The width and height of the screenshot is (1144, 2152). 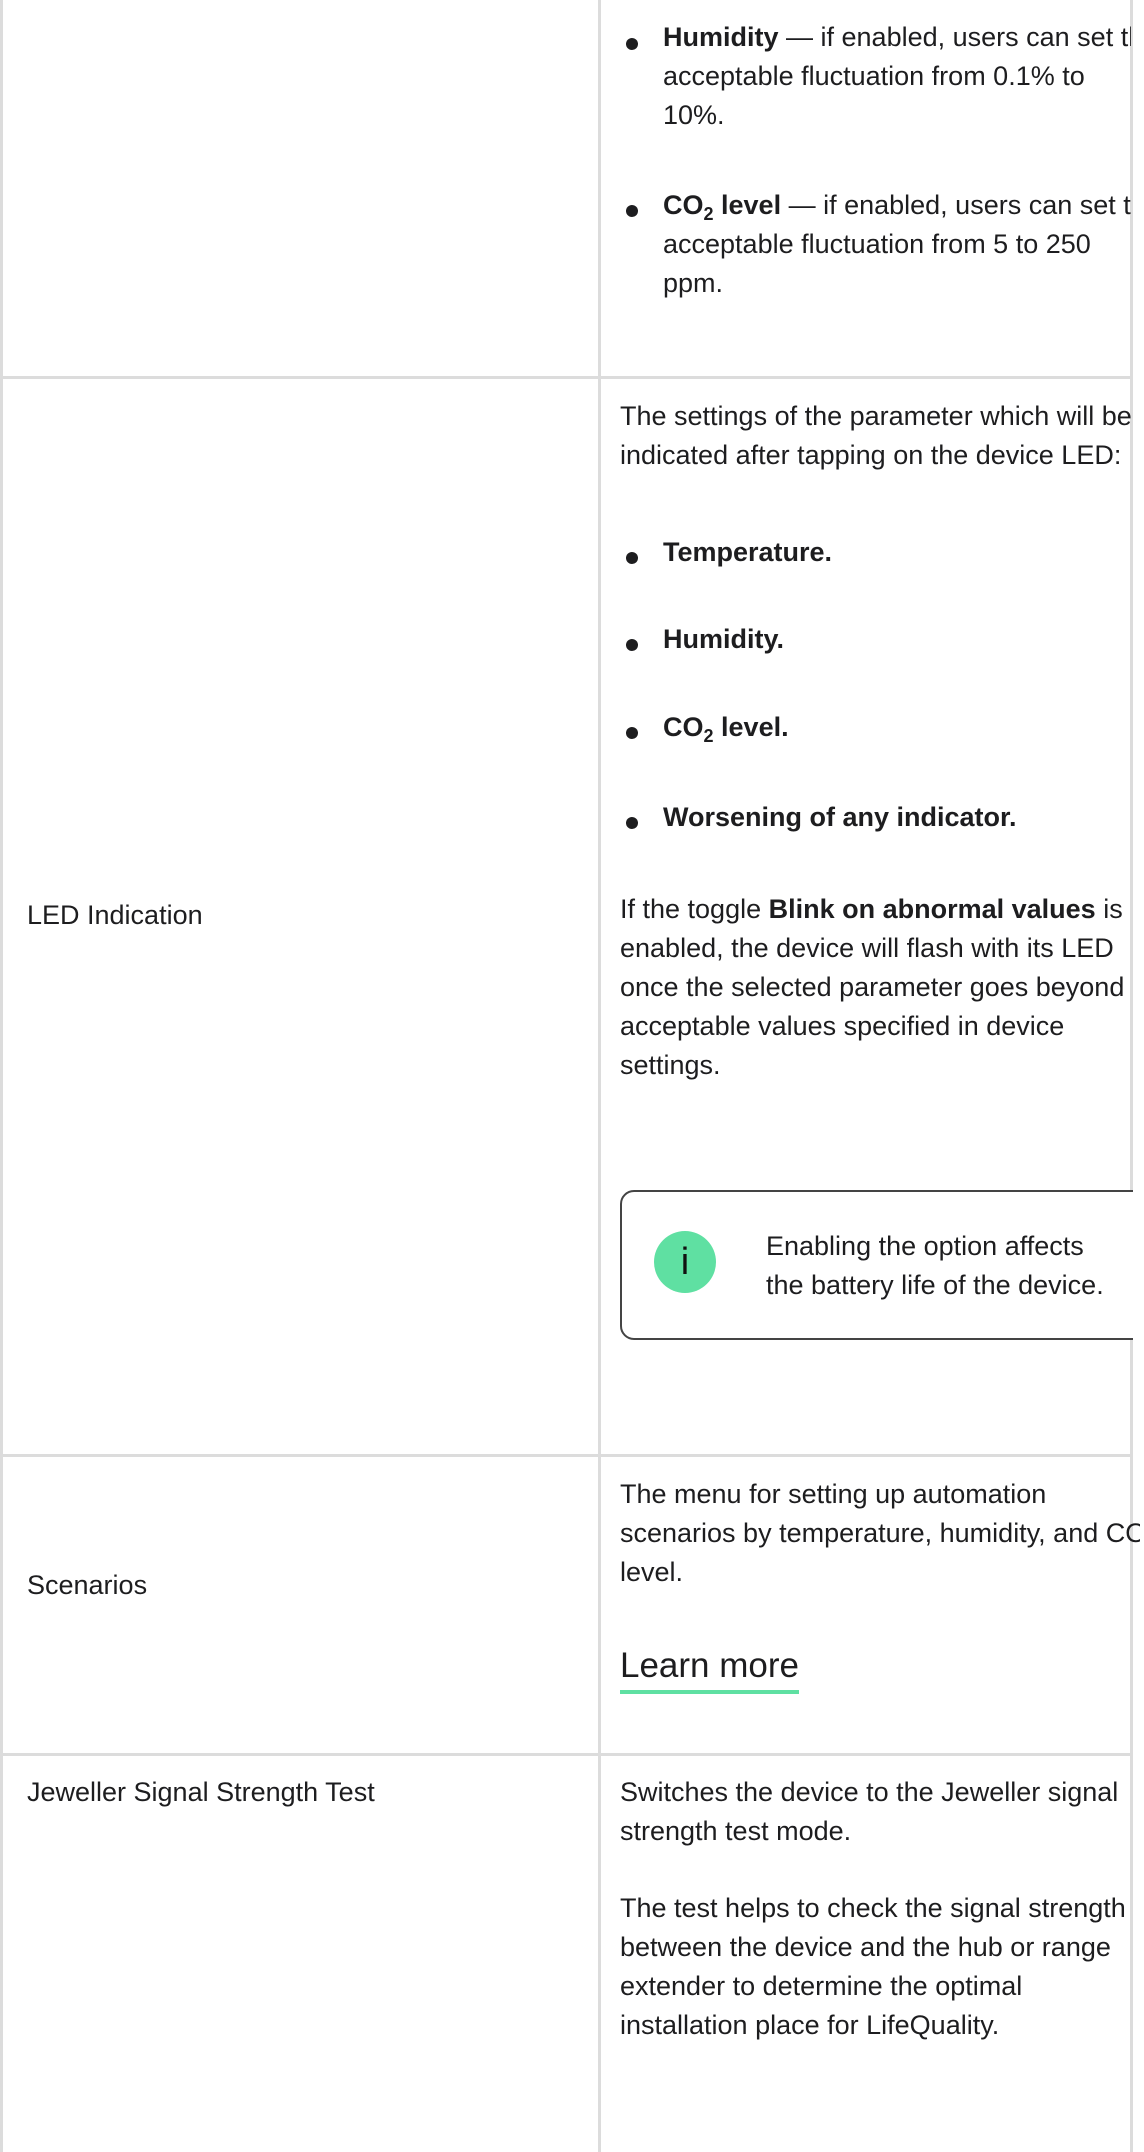 What do you see at coordinates (694, 115) in the screenshot?
I see `humidity-fluctuation-line: 10%.` at bounding box center [694, 115].